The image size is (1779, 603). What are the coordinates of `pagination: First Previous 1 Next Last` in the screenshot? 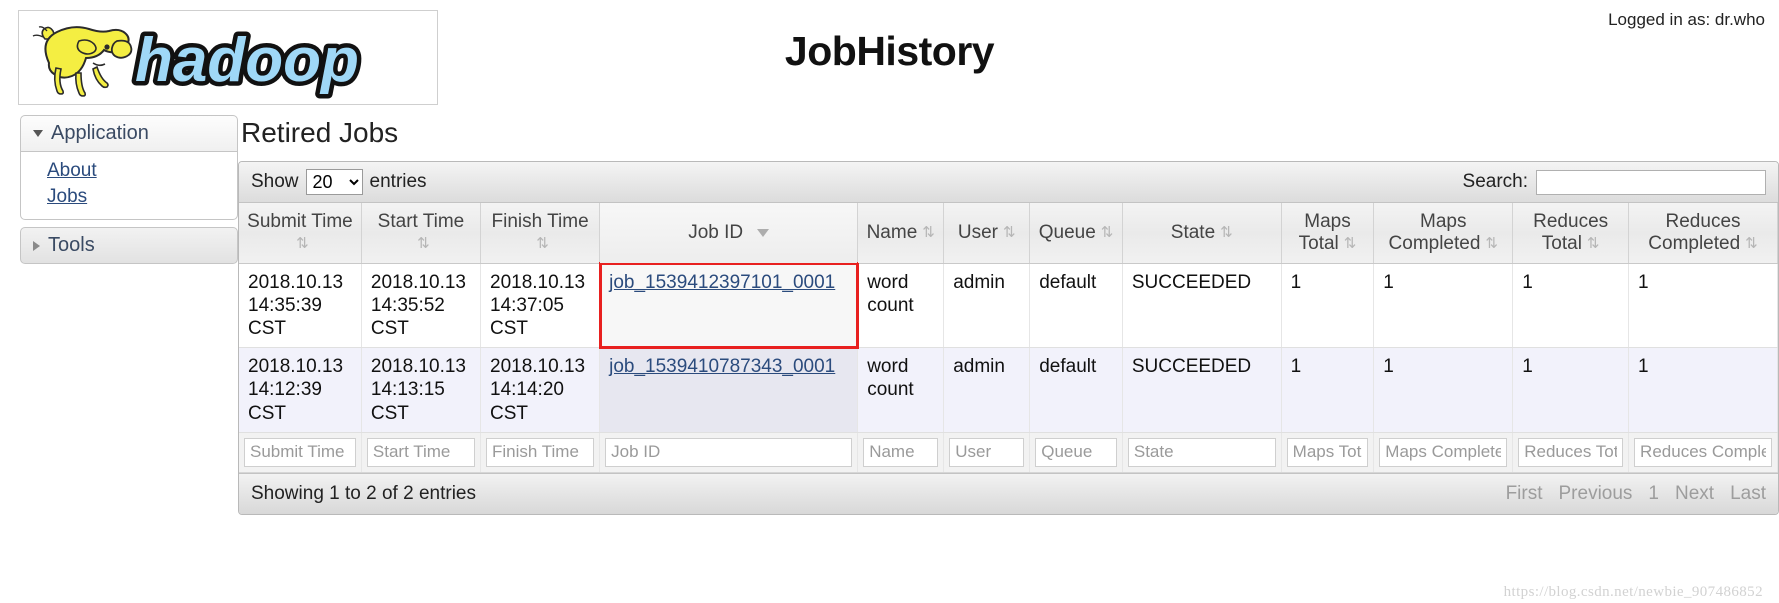 It's located at (1636, 494).